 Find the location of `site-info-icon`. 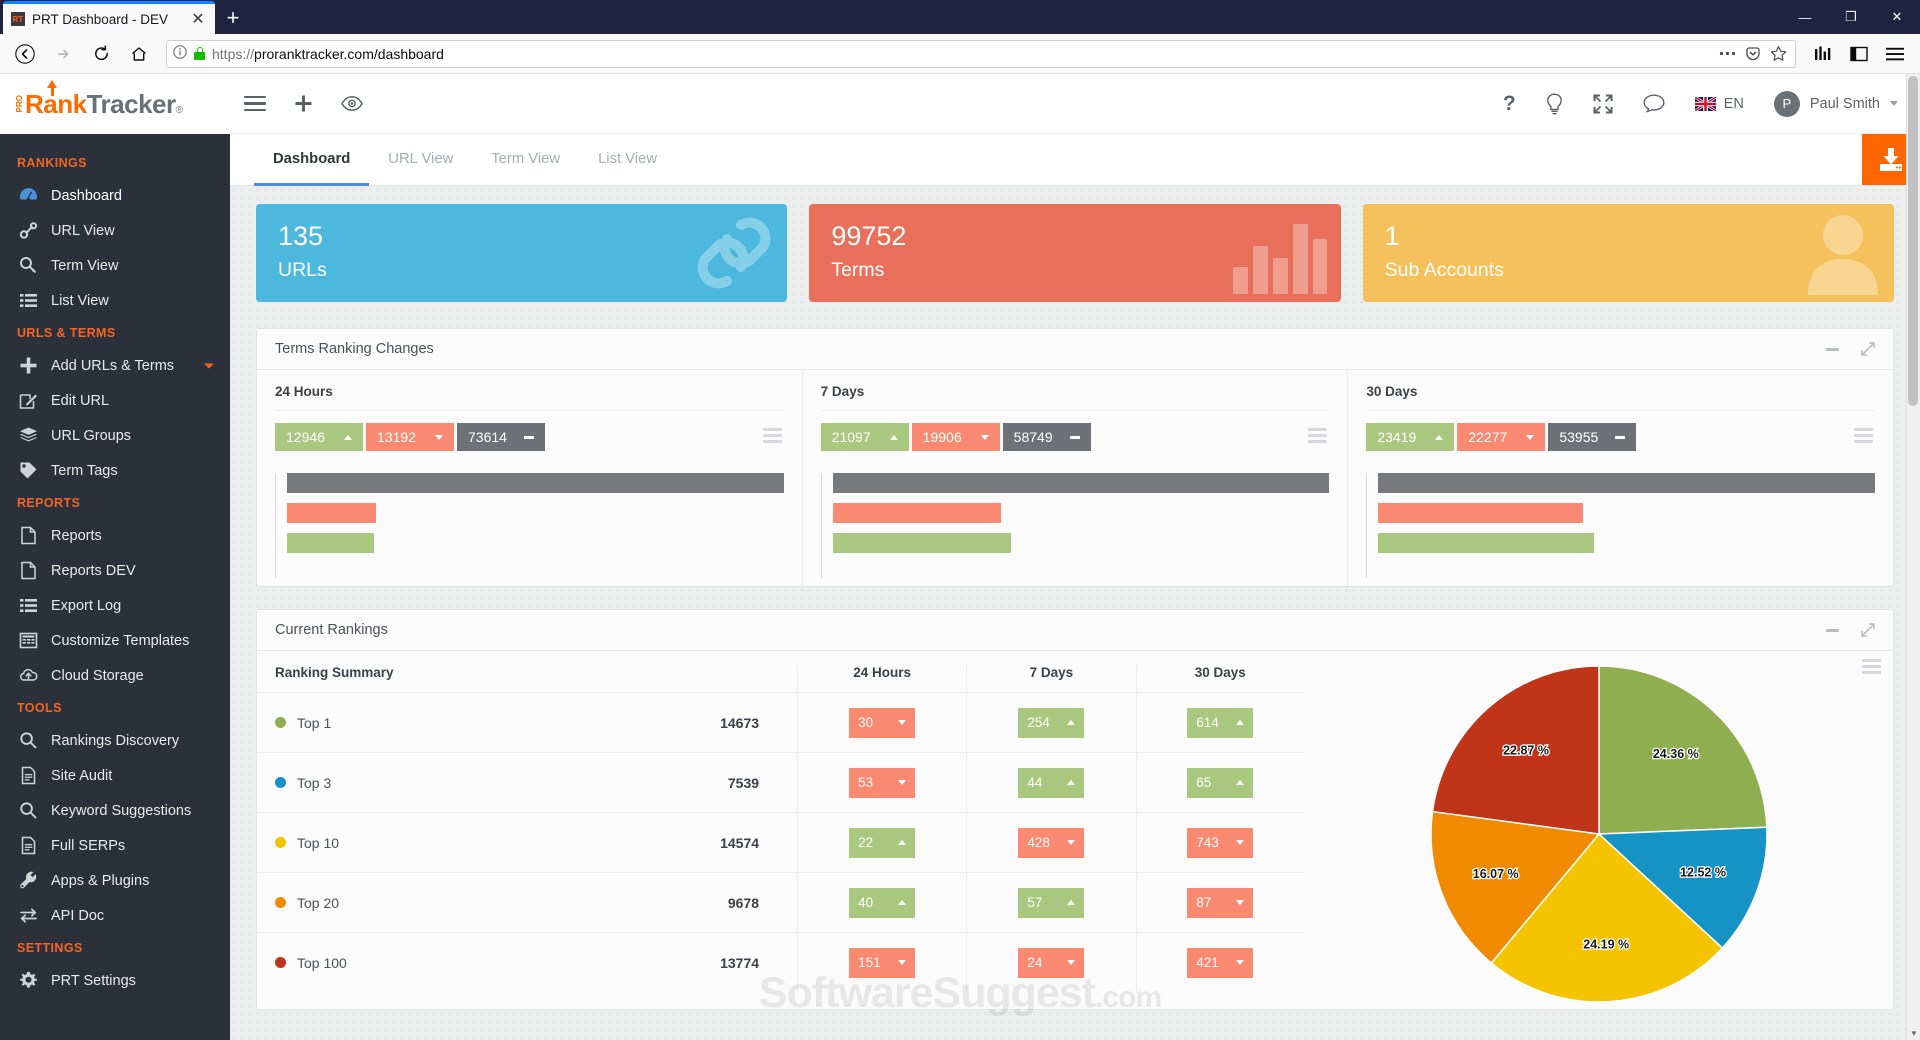

site-info-icon is located at coordinates (180, 53).